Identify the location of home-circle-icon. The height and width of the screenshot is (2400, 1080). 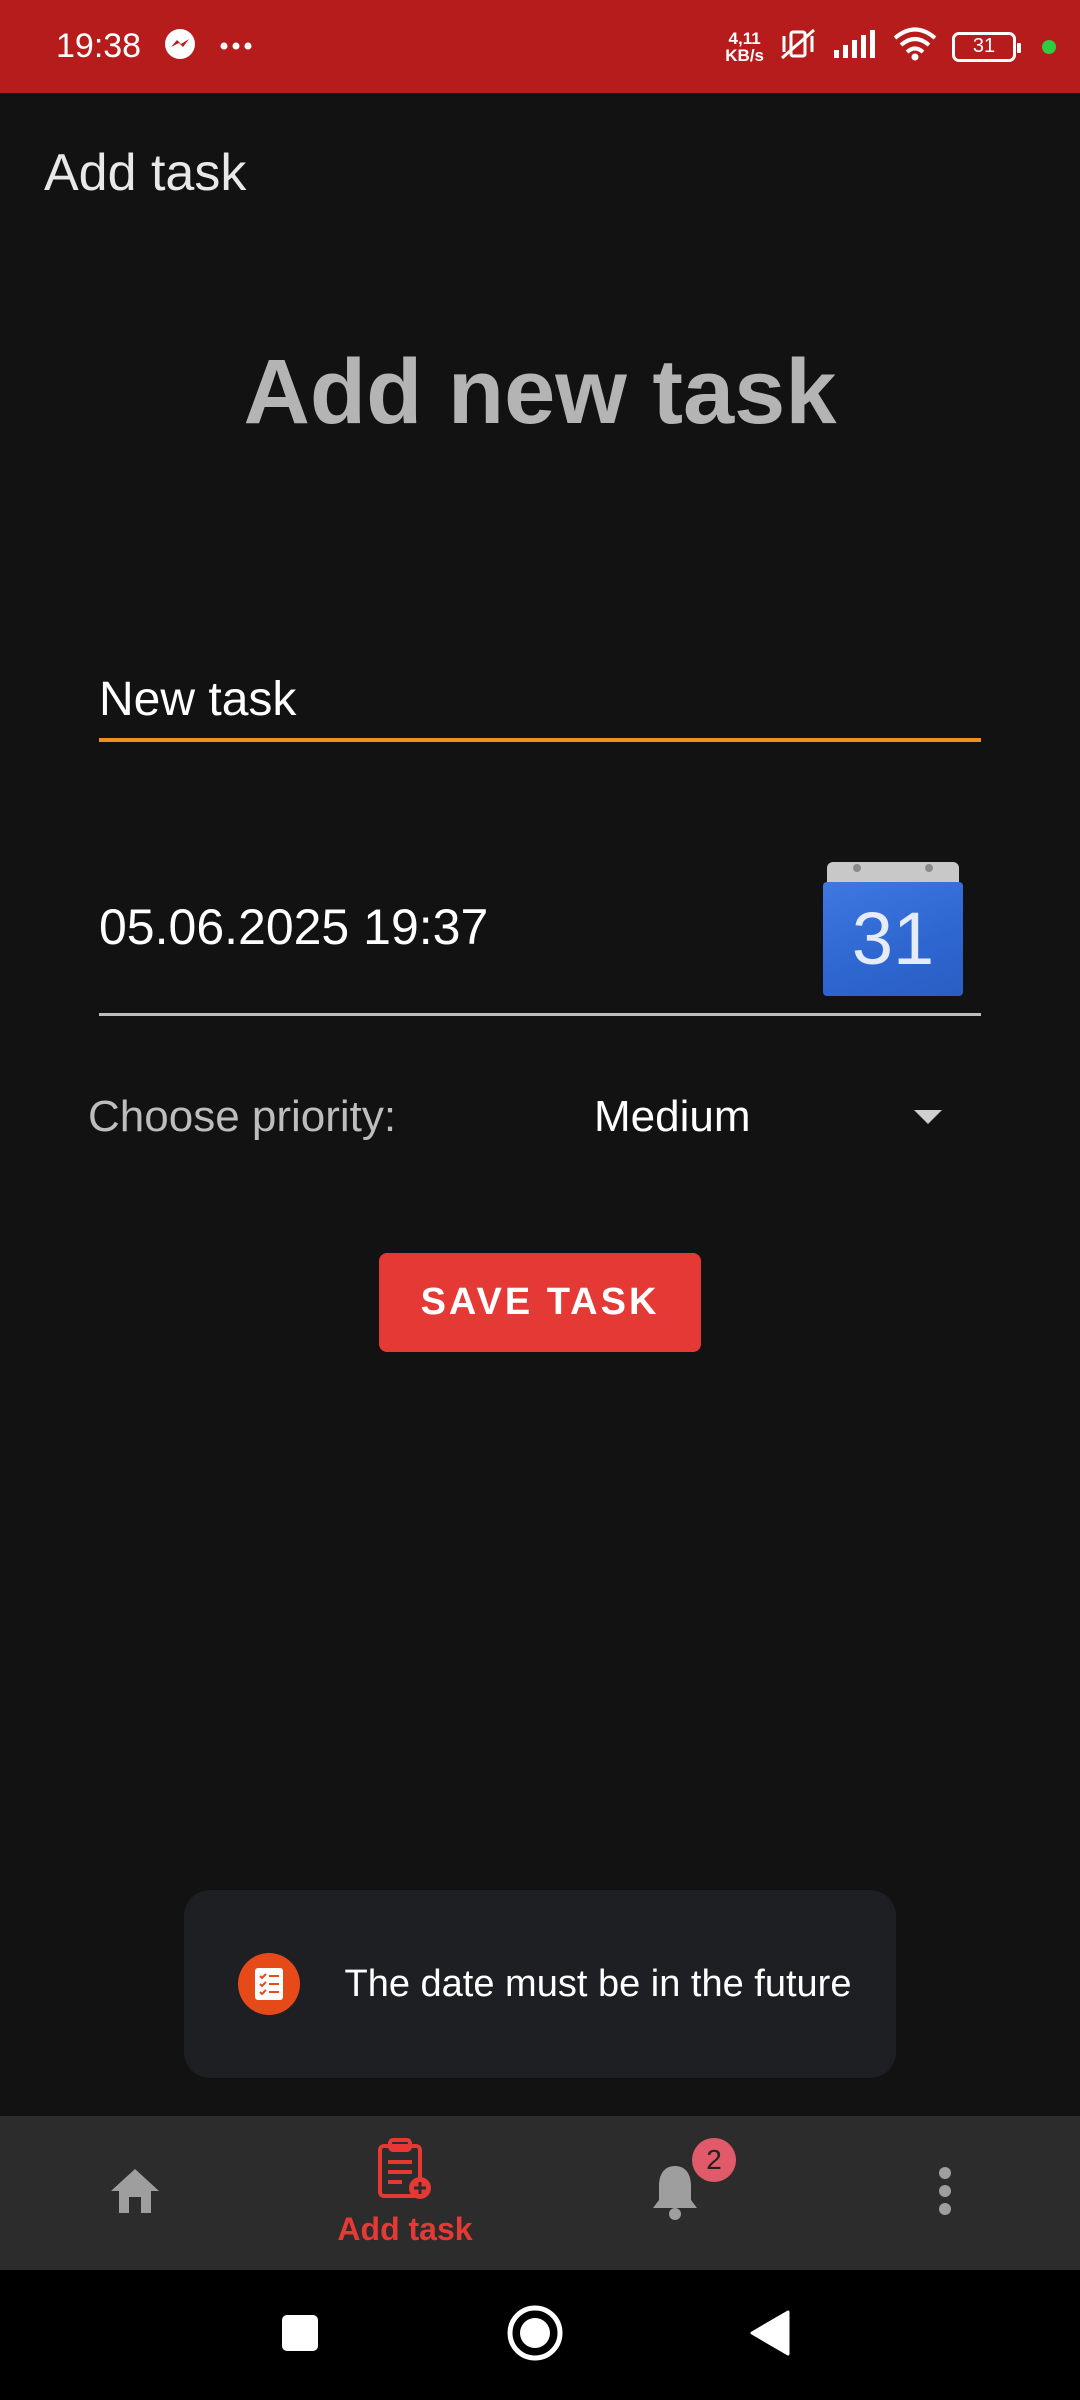
(535, 2335).